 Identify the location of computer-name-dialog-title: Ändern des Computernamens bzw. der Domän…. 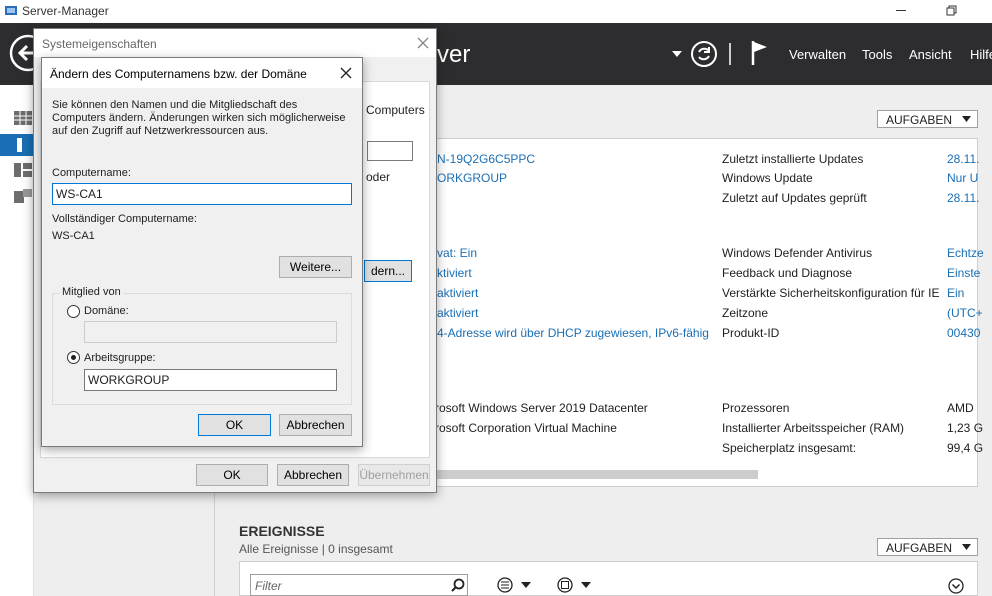
(178, 74).